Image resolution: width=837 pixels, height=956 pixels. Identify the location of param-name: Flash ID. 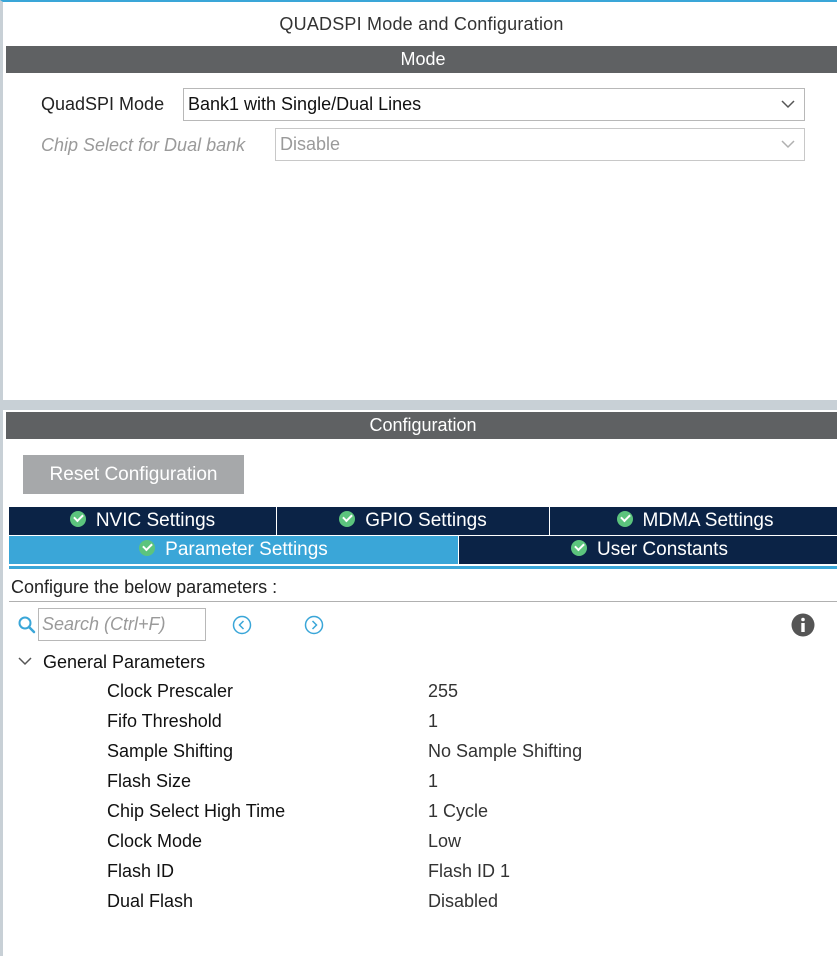
(141, 871).